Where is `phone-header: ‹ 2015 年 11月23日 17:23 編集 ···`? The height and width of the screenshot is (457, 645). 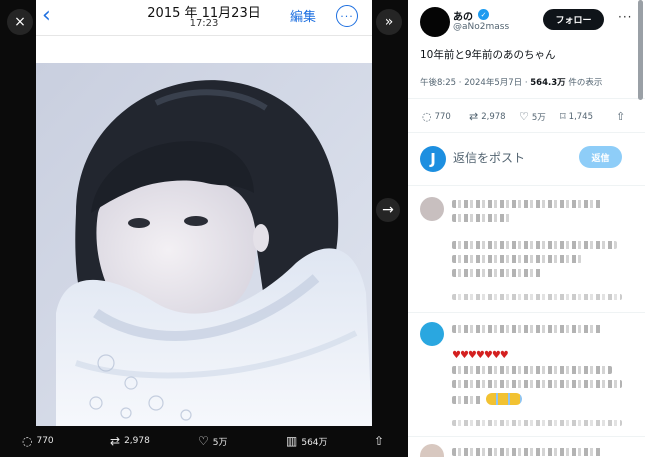 phone-header: ‹ 2015 年 11月23日 17:23 編集 ··· is located at coordinates (204, 18).